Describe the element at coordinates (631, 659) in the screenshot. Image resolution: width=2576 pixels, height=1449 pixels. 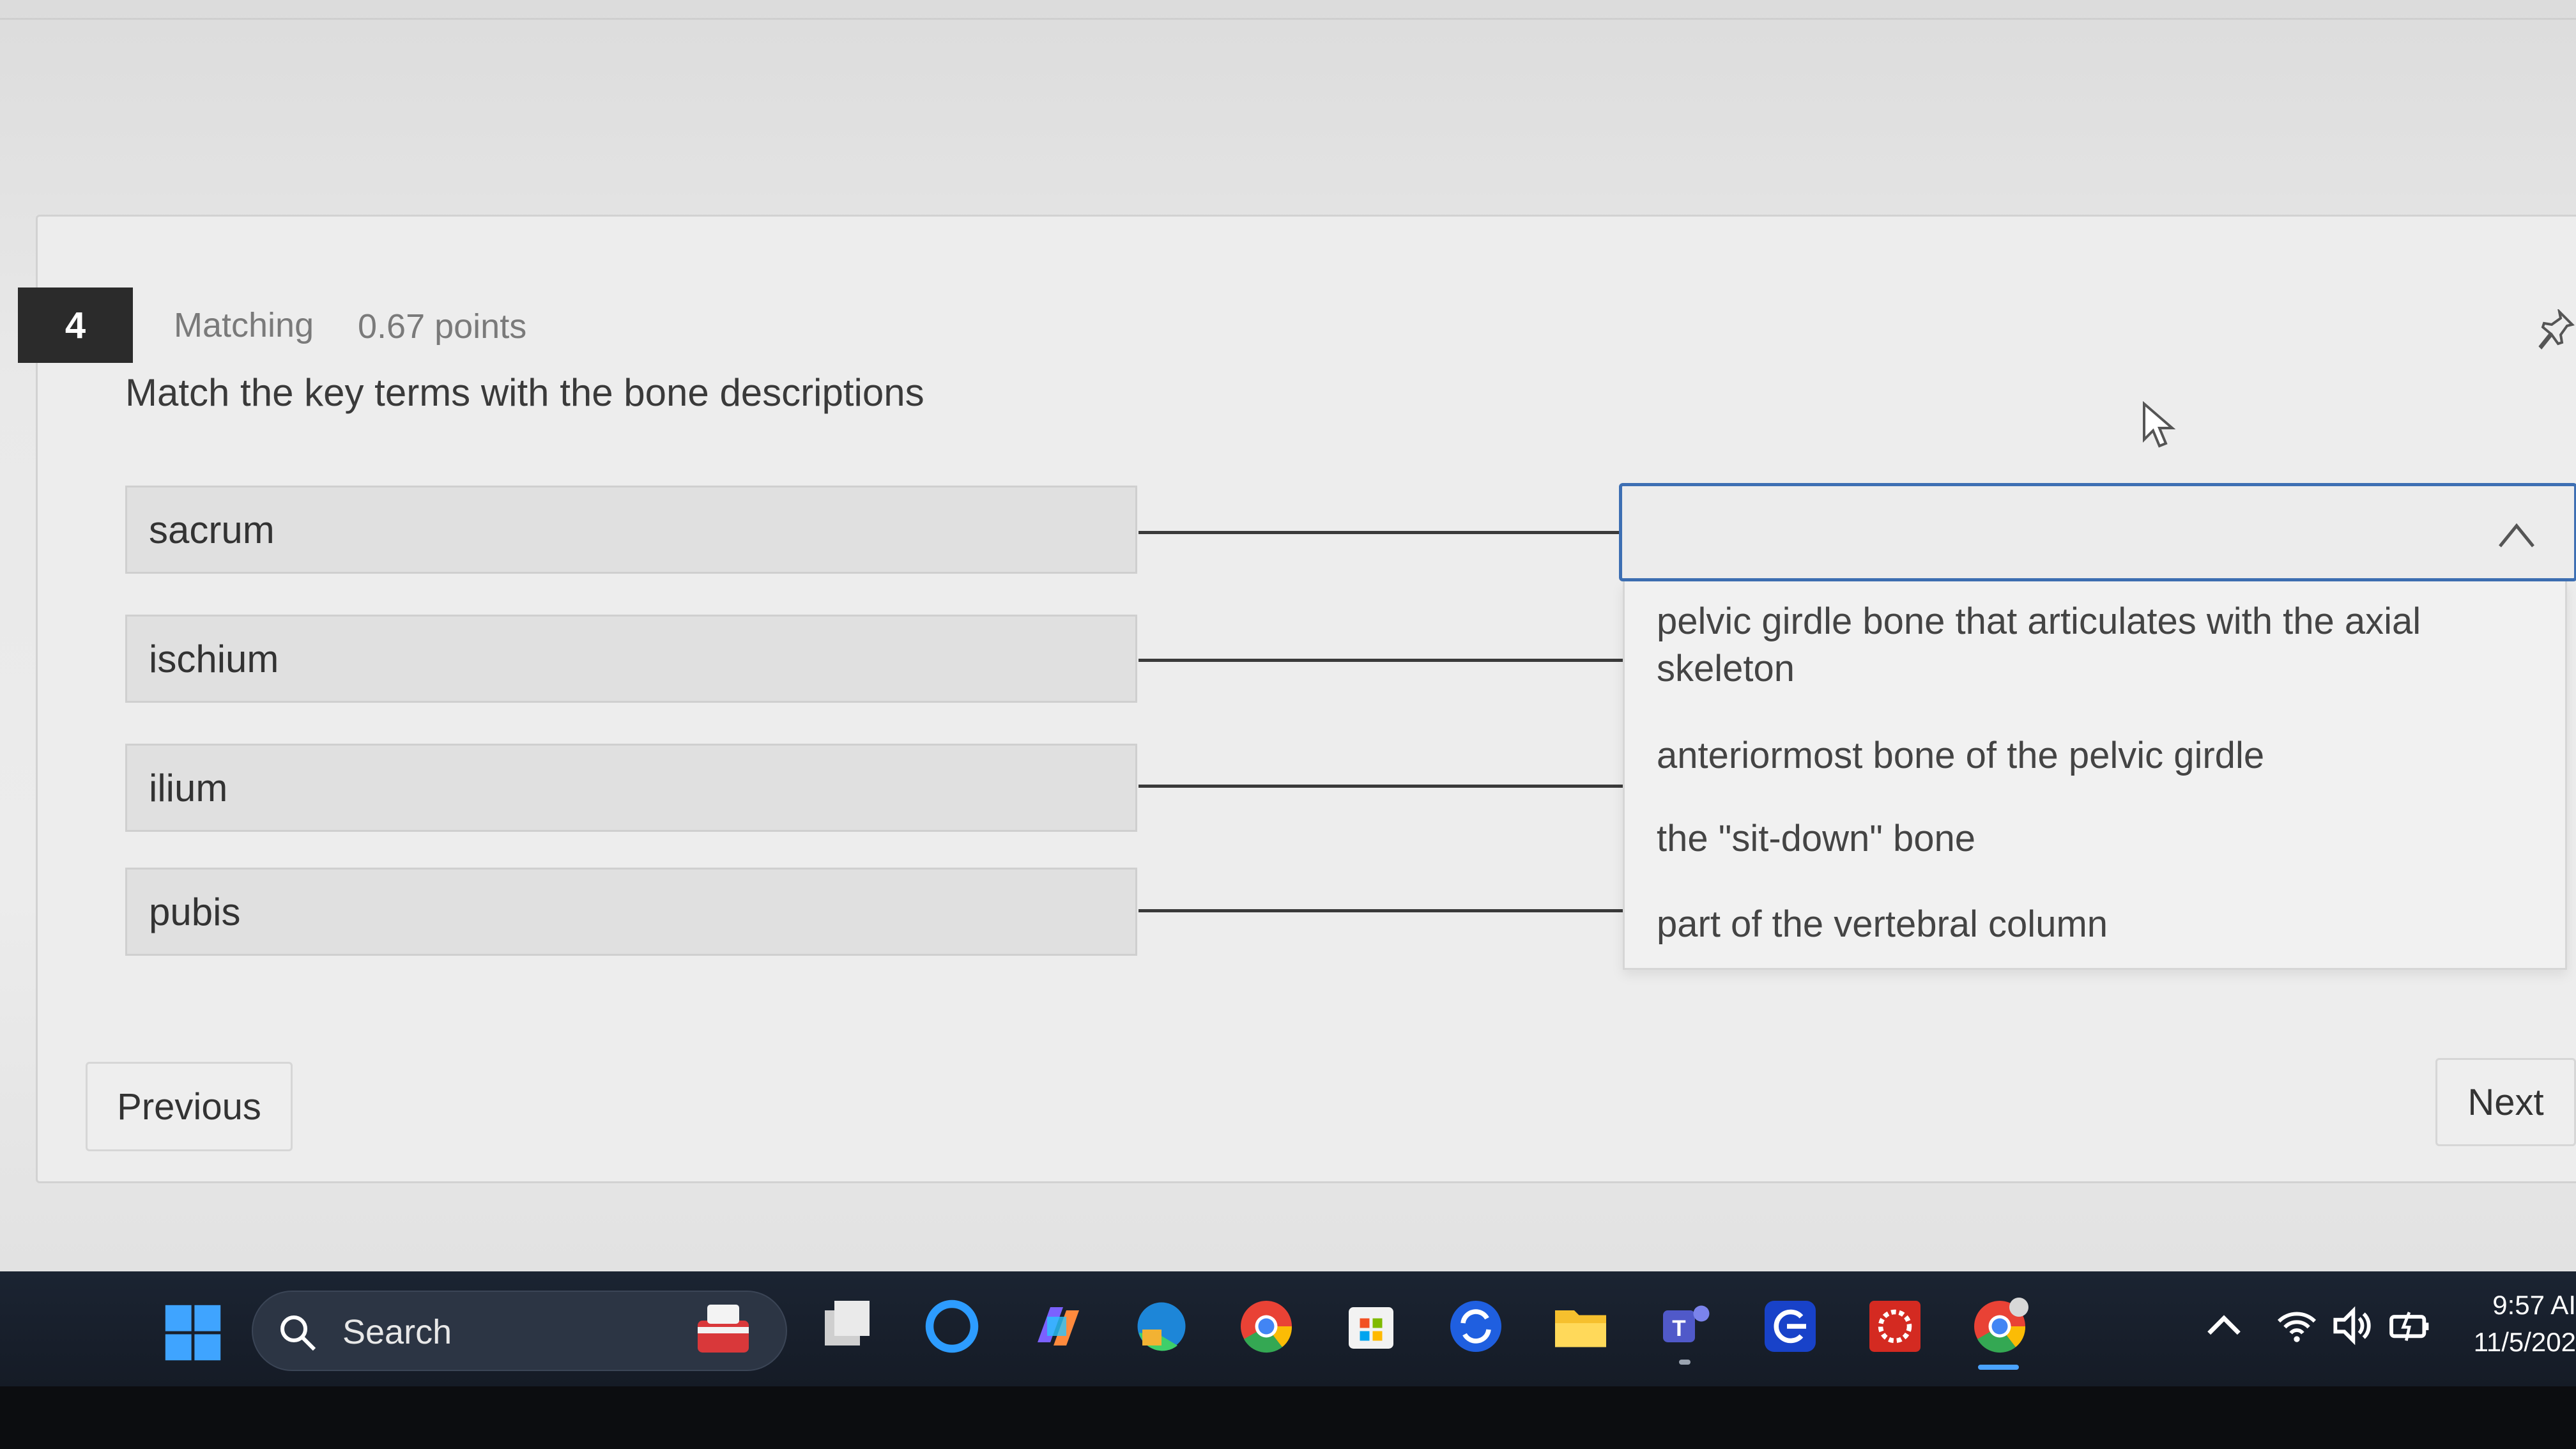
I see `term-ischium: ischium` at that location.